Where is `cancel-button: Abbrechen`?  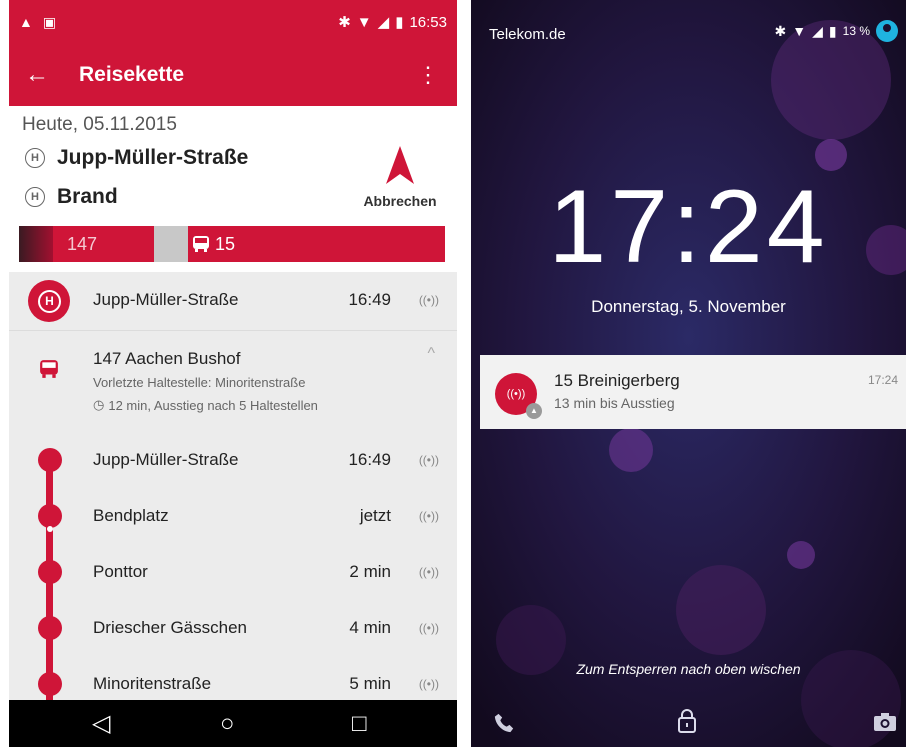 cancel-button: Abbrechen is located at coordinates (400, 177).